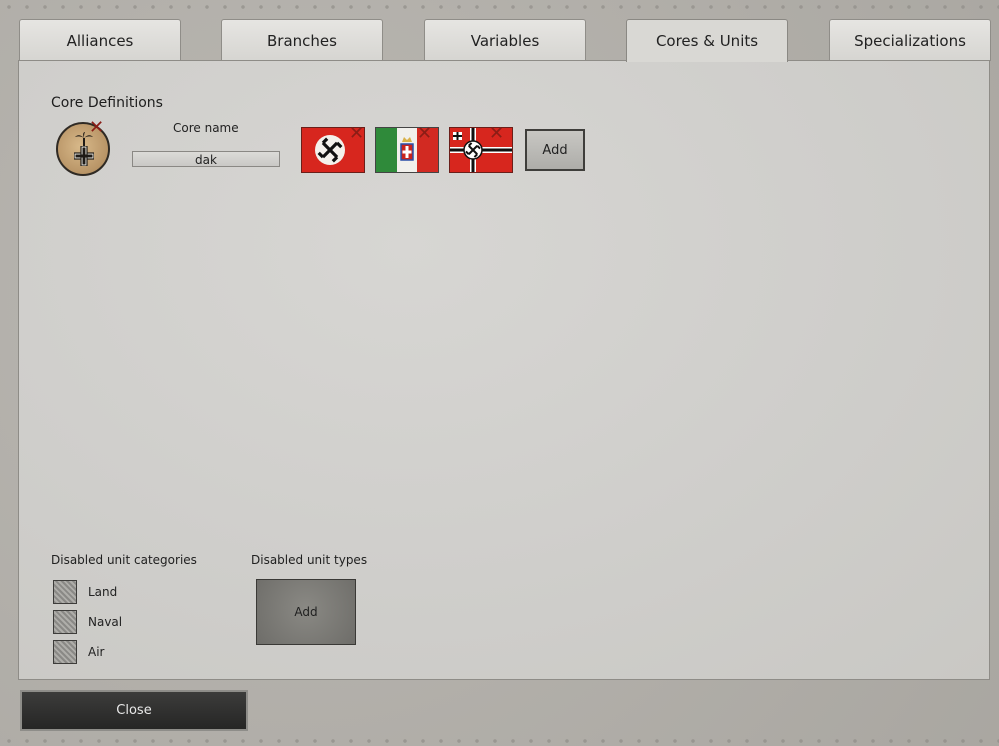 Image resolution: width=999 pixels, height=746 pixels. I want to click on category-naval-row: Naval, so click(87, 622).